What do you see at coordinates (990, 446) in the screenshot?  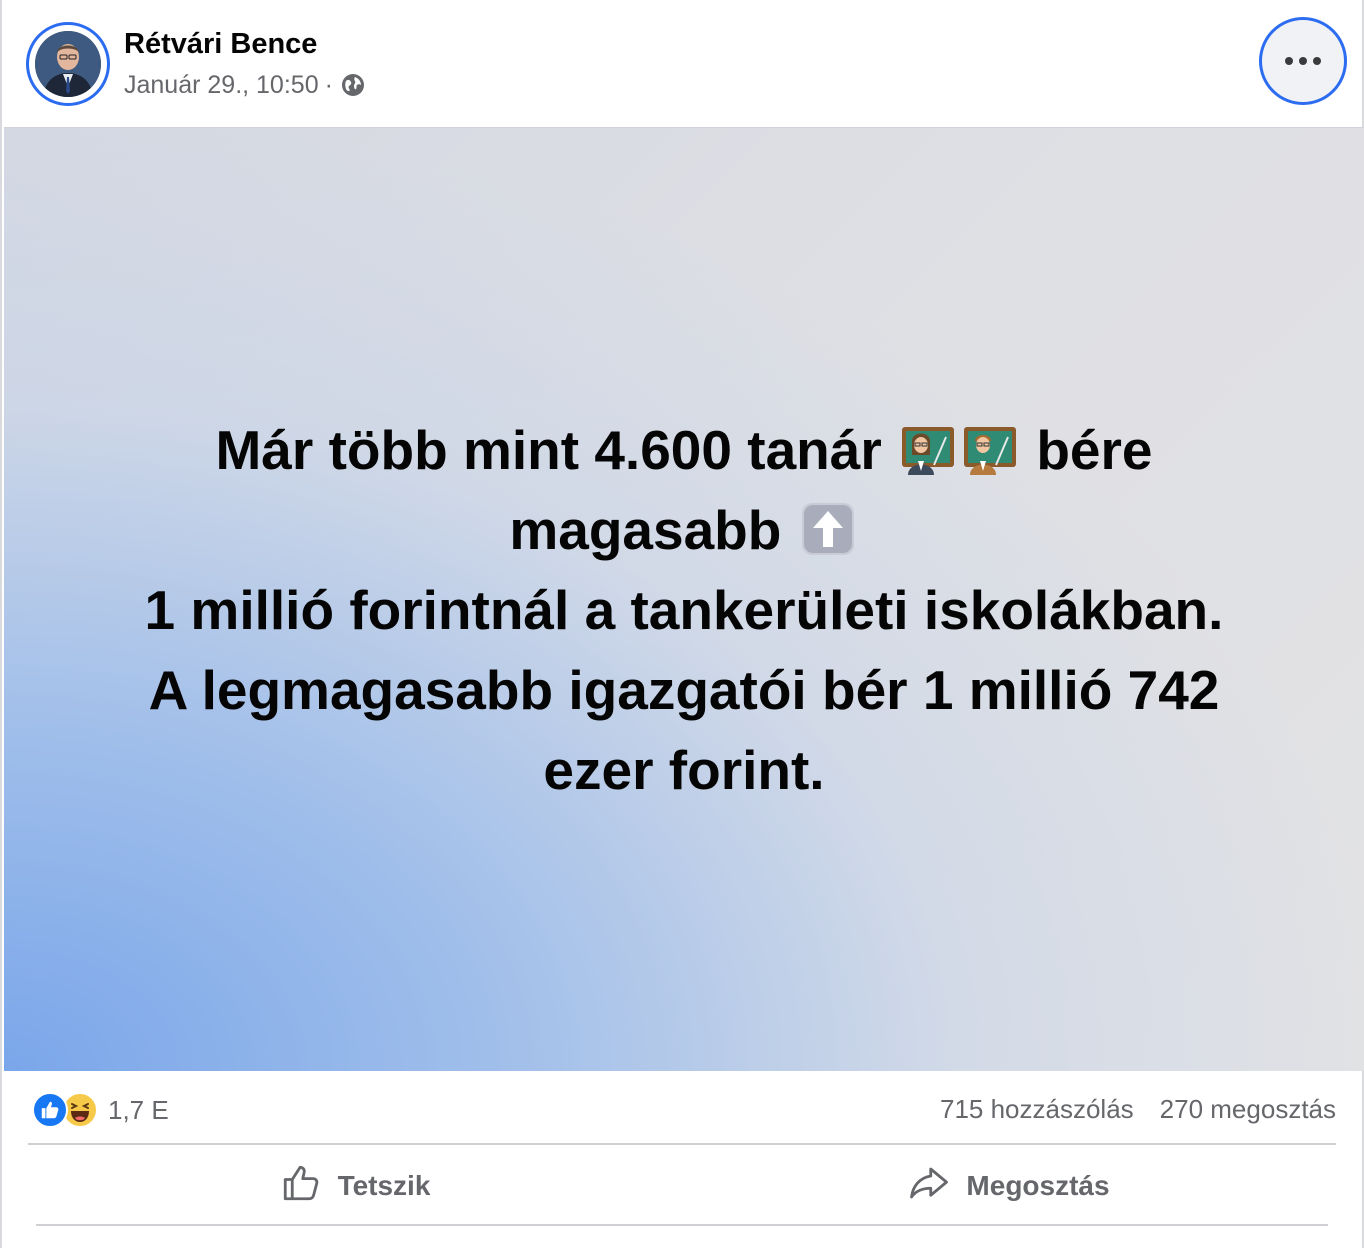 I see `man-teacher-emoji` at bounding box center [990, 446].